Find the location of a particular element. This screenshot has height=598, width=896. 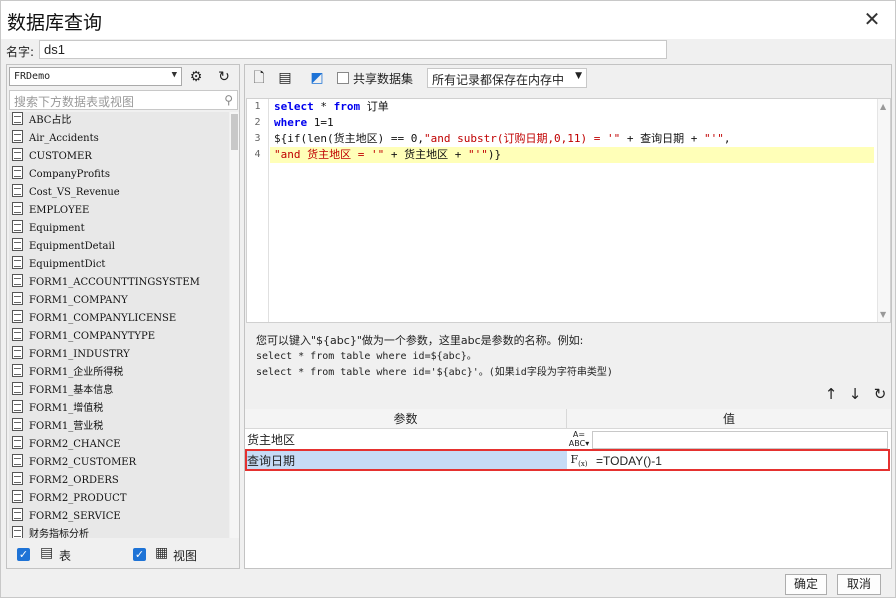

table-name: CompanyProfits is located at coordinates (69, 174).